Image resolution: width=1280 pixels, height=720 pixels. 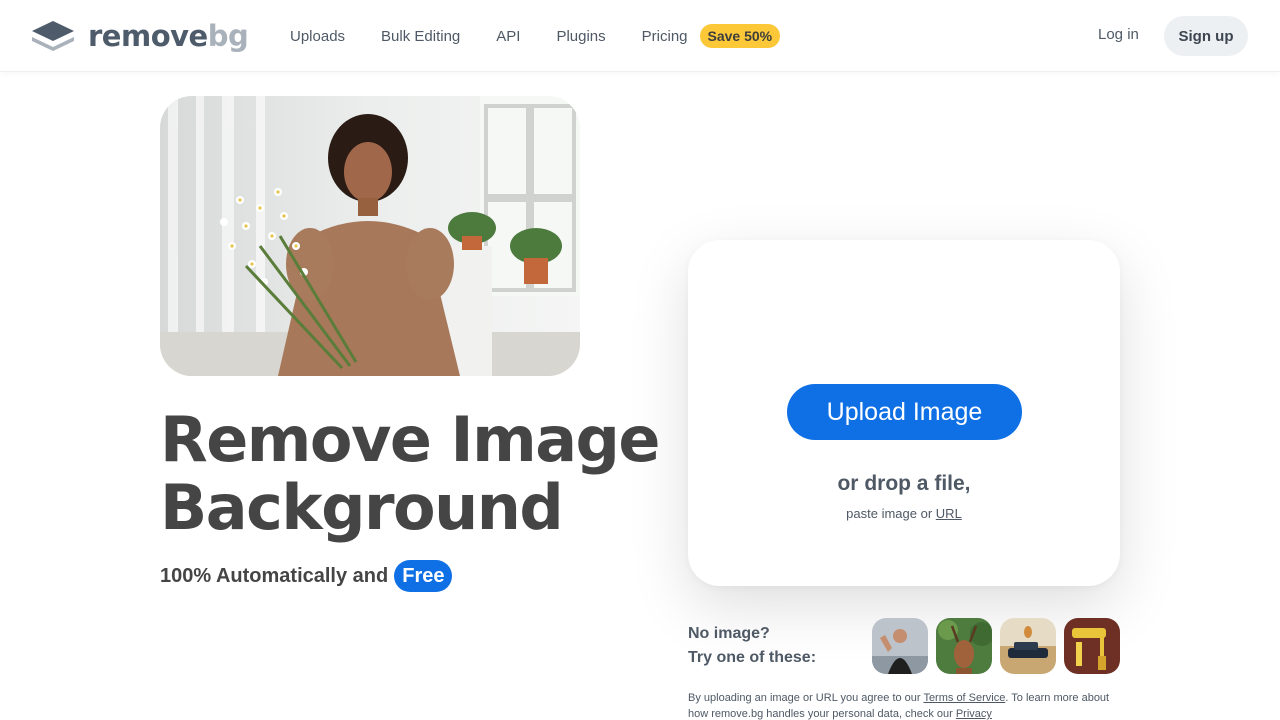 I want to click on drop-file-text: or drop a file,, so click(x=904, y=483).